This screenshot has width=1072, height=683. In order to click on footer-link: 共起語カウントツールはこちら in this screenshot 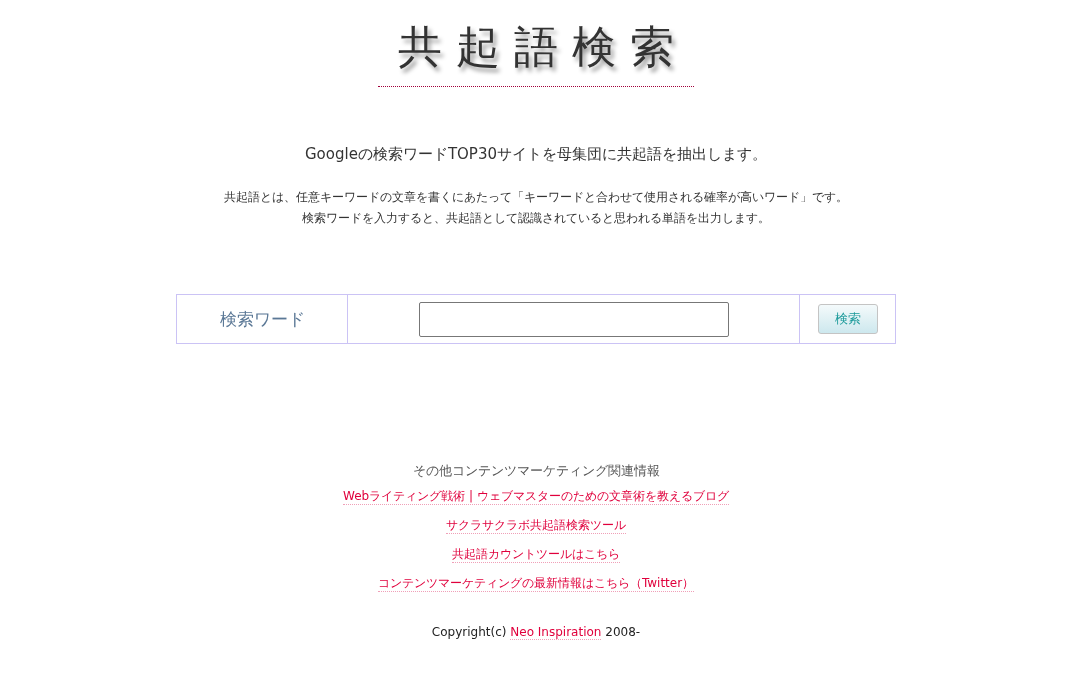, I will do `click(536, 554)`.